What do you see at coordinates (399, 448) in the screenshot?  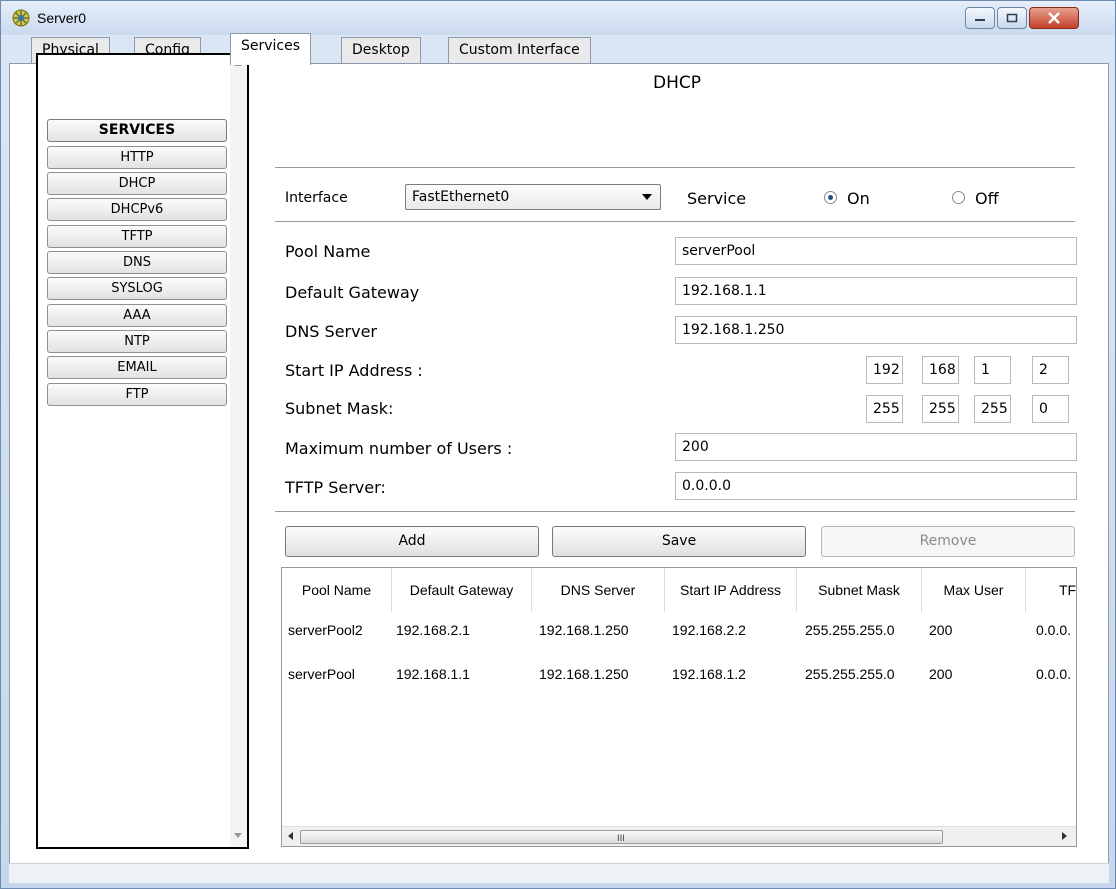 I see `max-users-label: Maximum number of Users :` at bounding box center [399, 448].